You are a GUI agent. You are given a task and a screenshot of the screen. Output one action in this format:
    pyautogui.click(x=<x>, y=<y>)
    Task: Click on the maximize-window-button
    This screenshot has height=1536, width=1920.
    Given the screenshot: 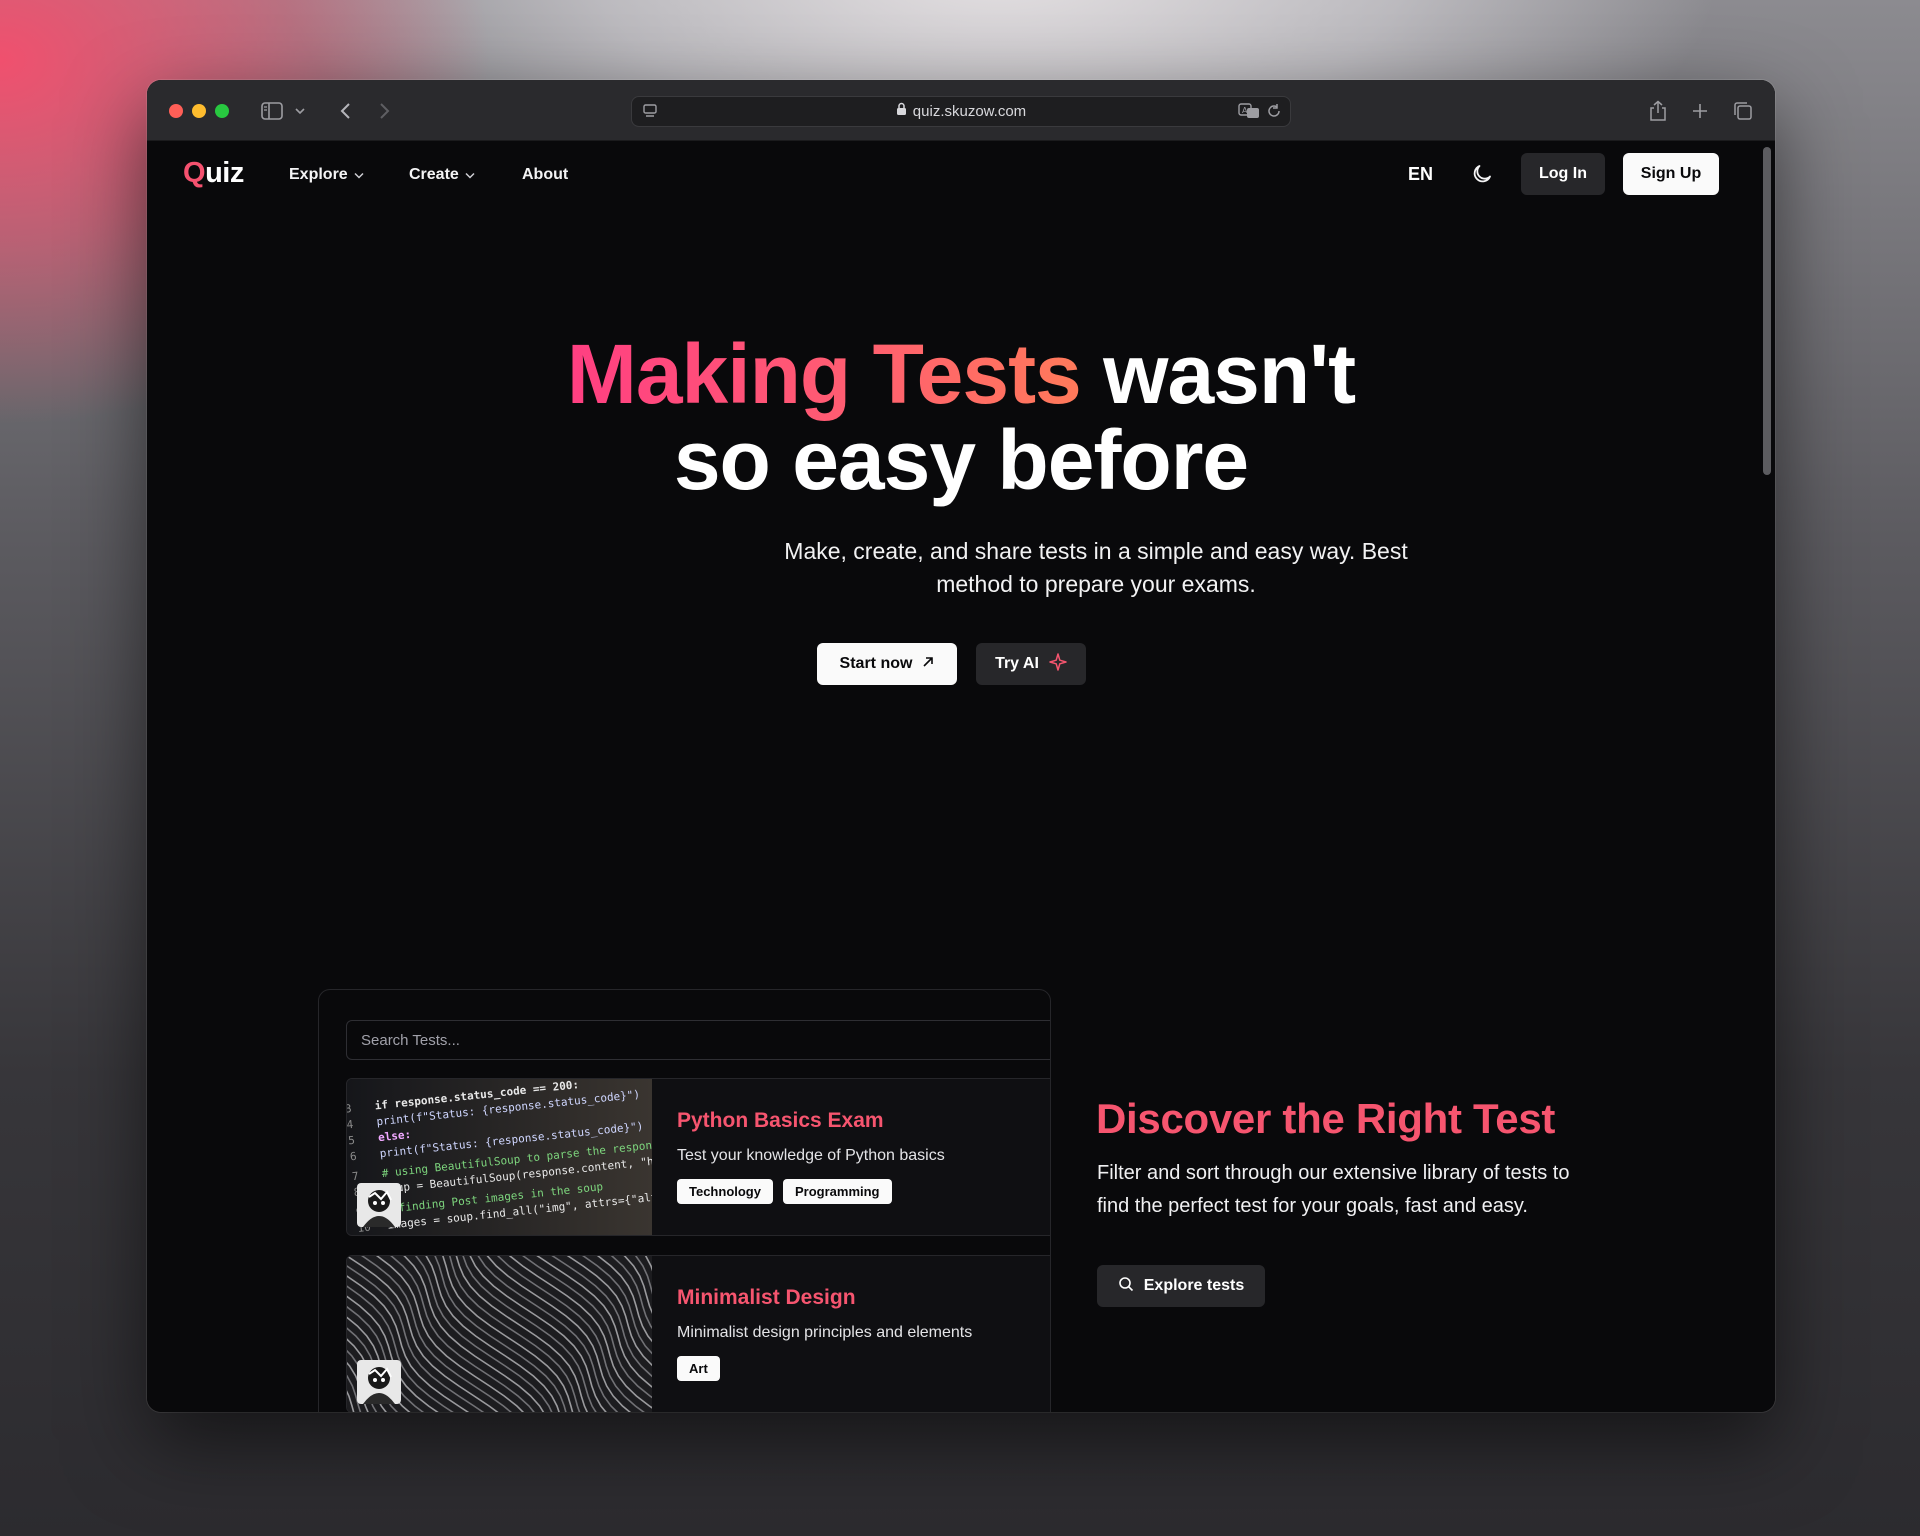 What is the action you would take?
    pyautogui.click(x=222, y=111)
    